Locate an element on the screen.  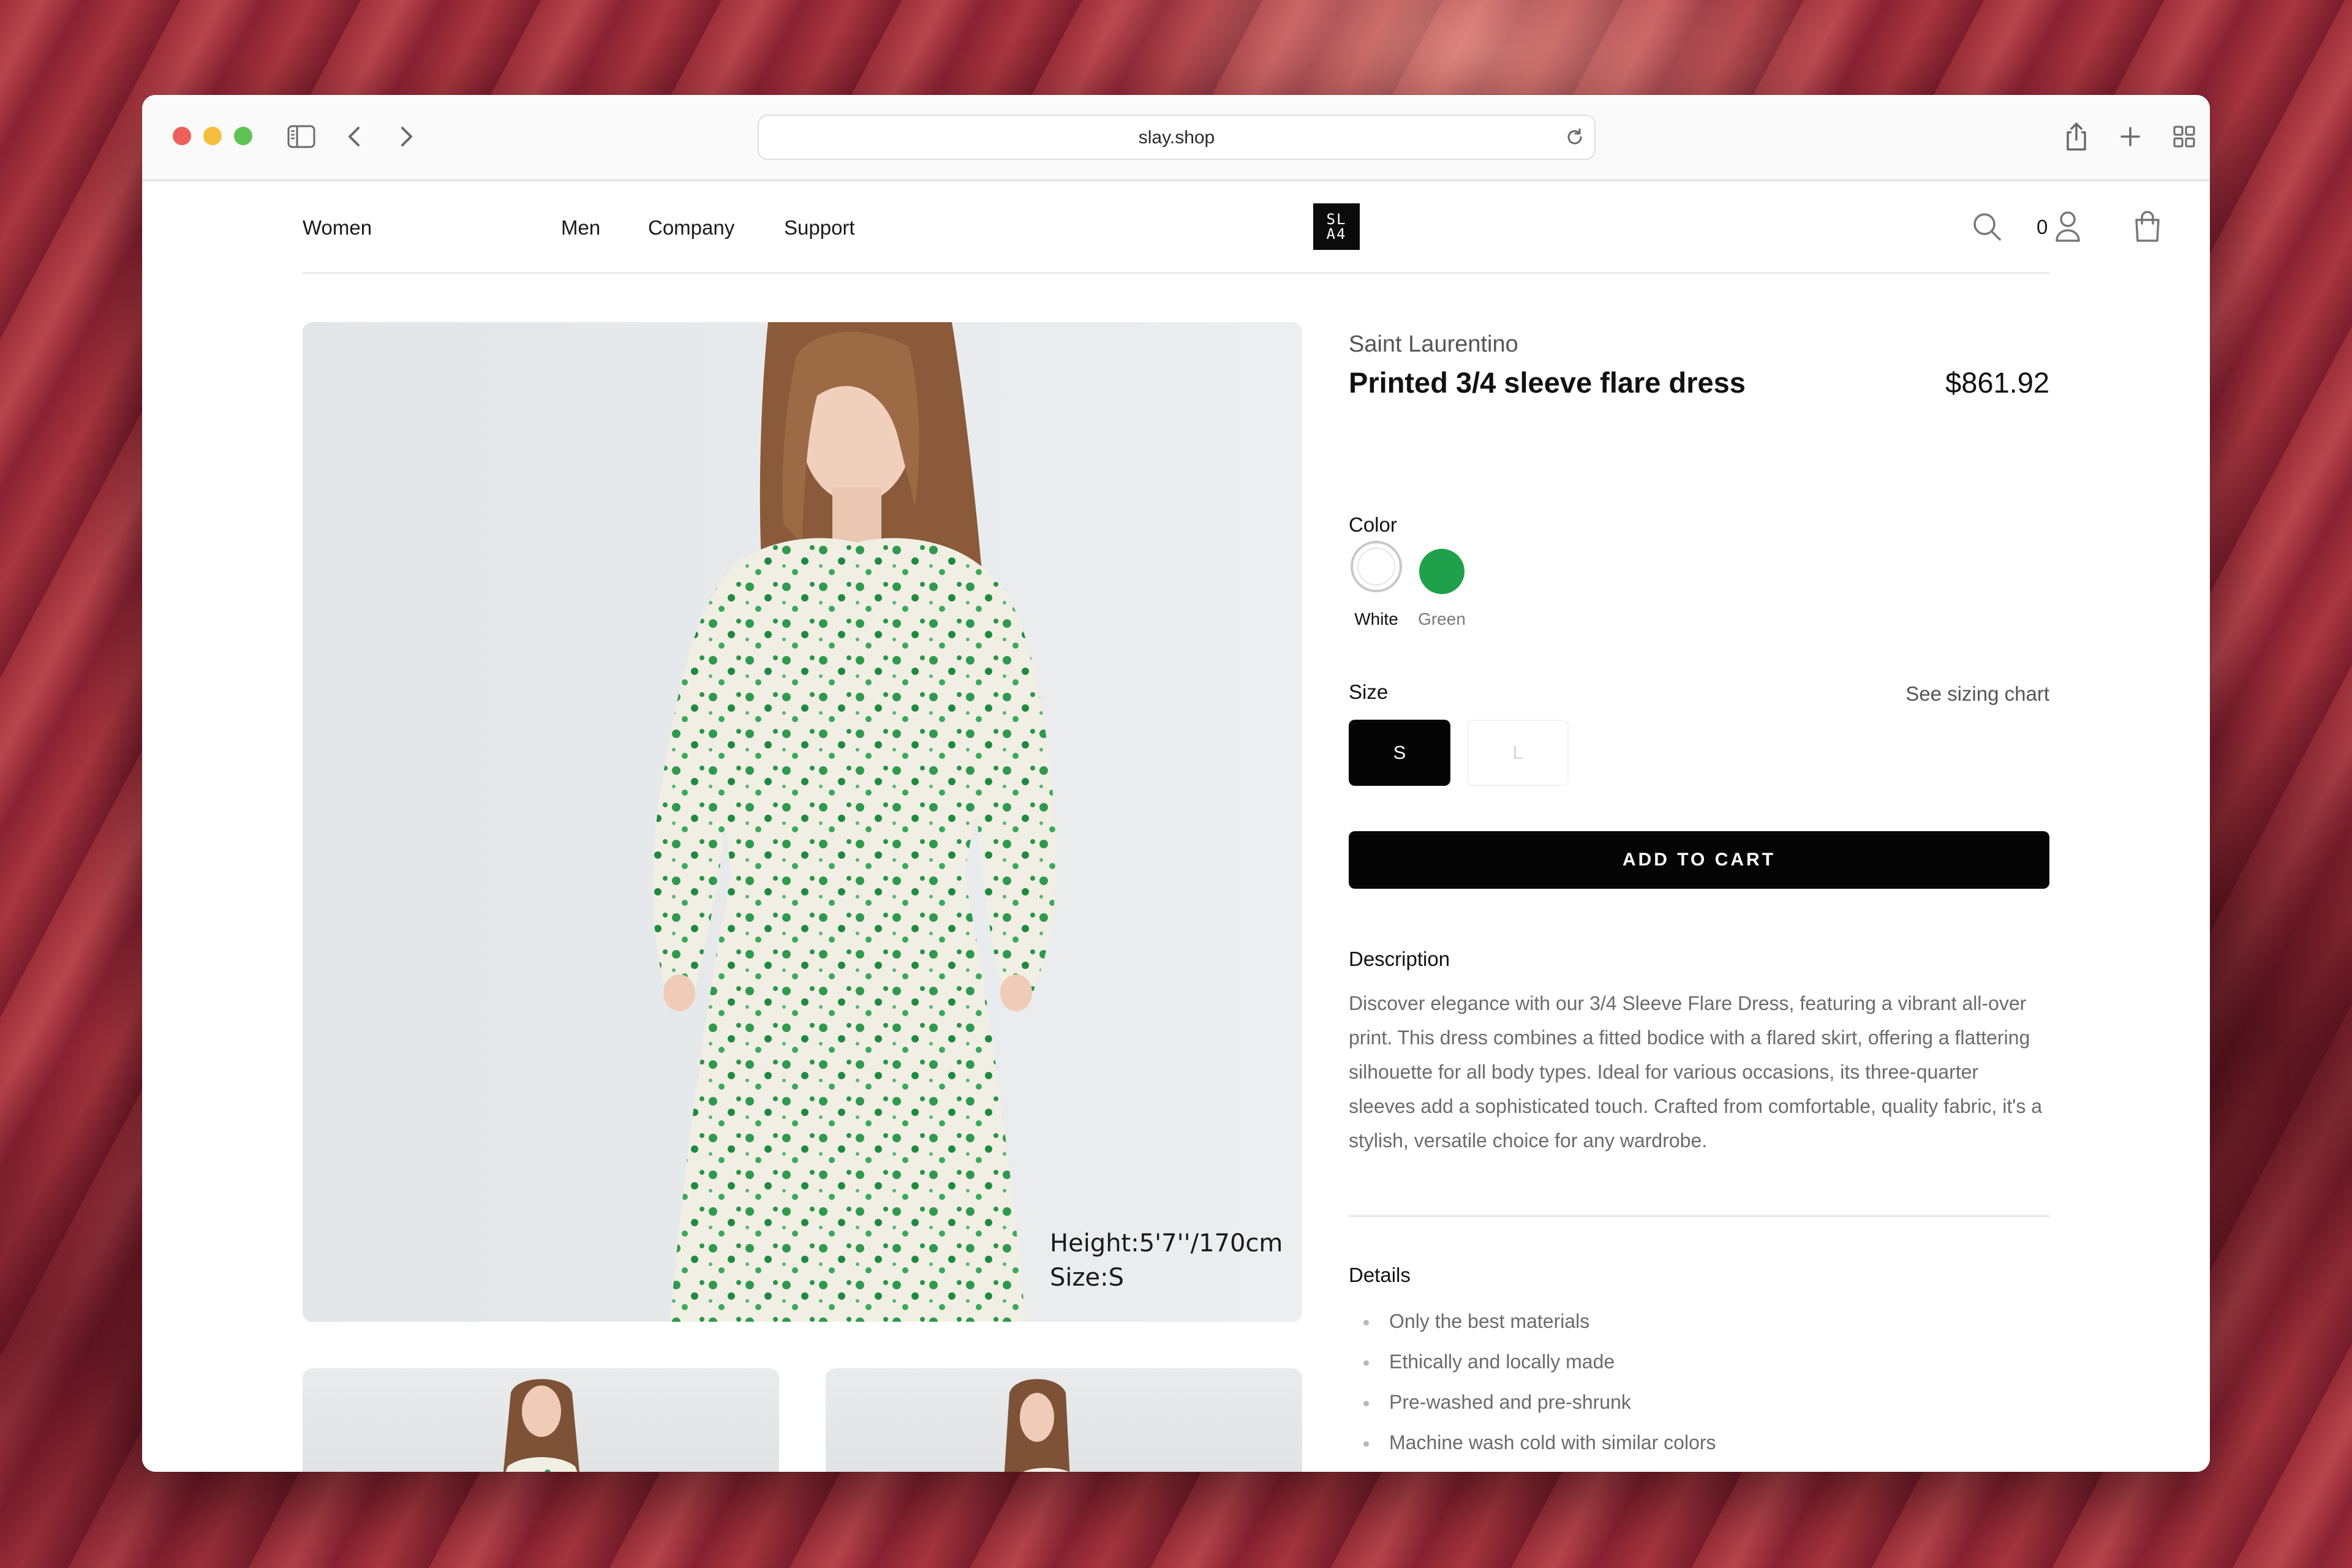
size-label: Size is located at coordinates (1369, 691).